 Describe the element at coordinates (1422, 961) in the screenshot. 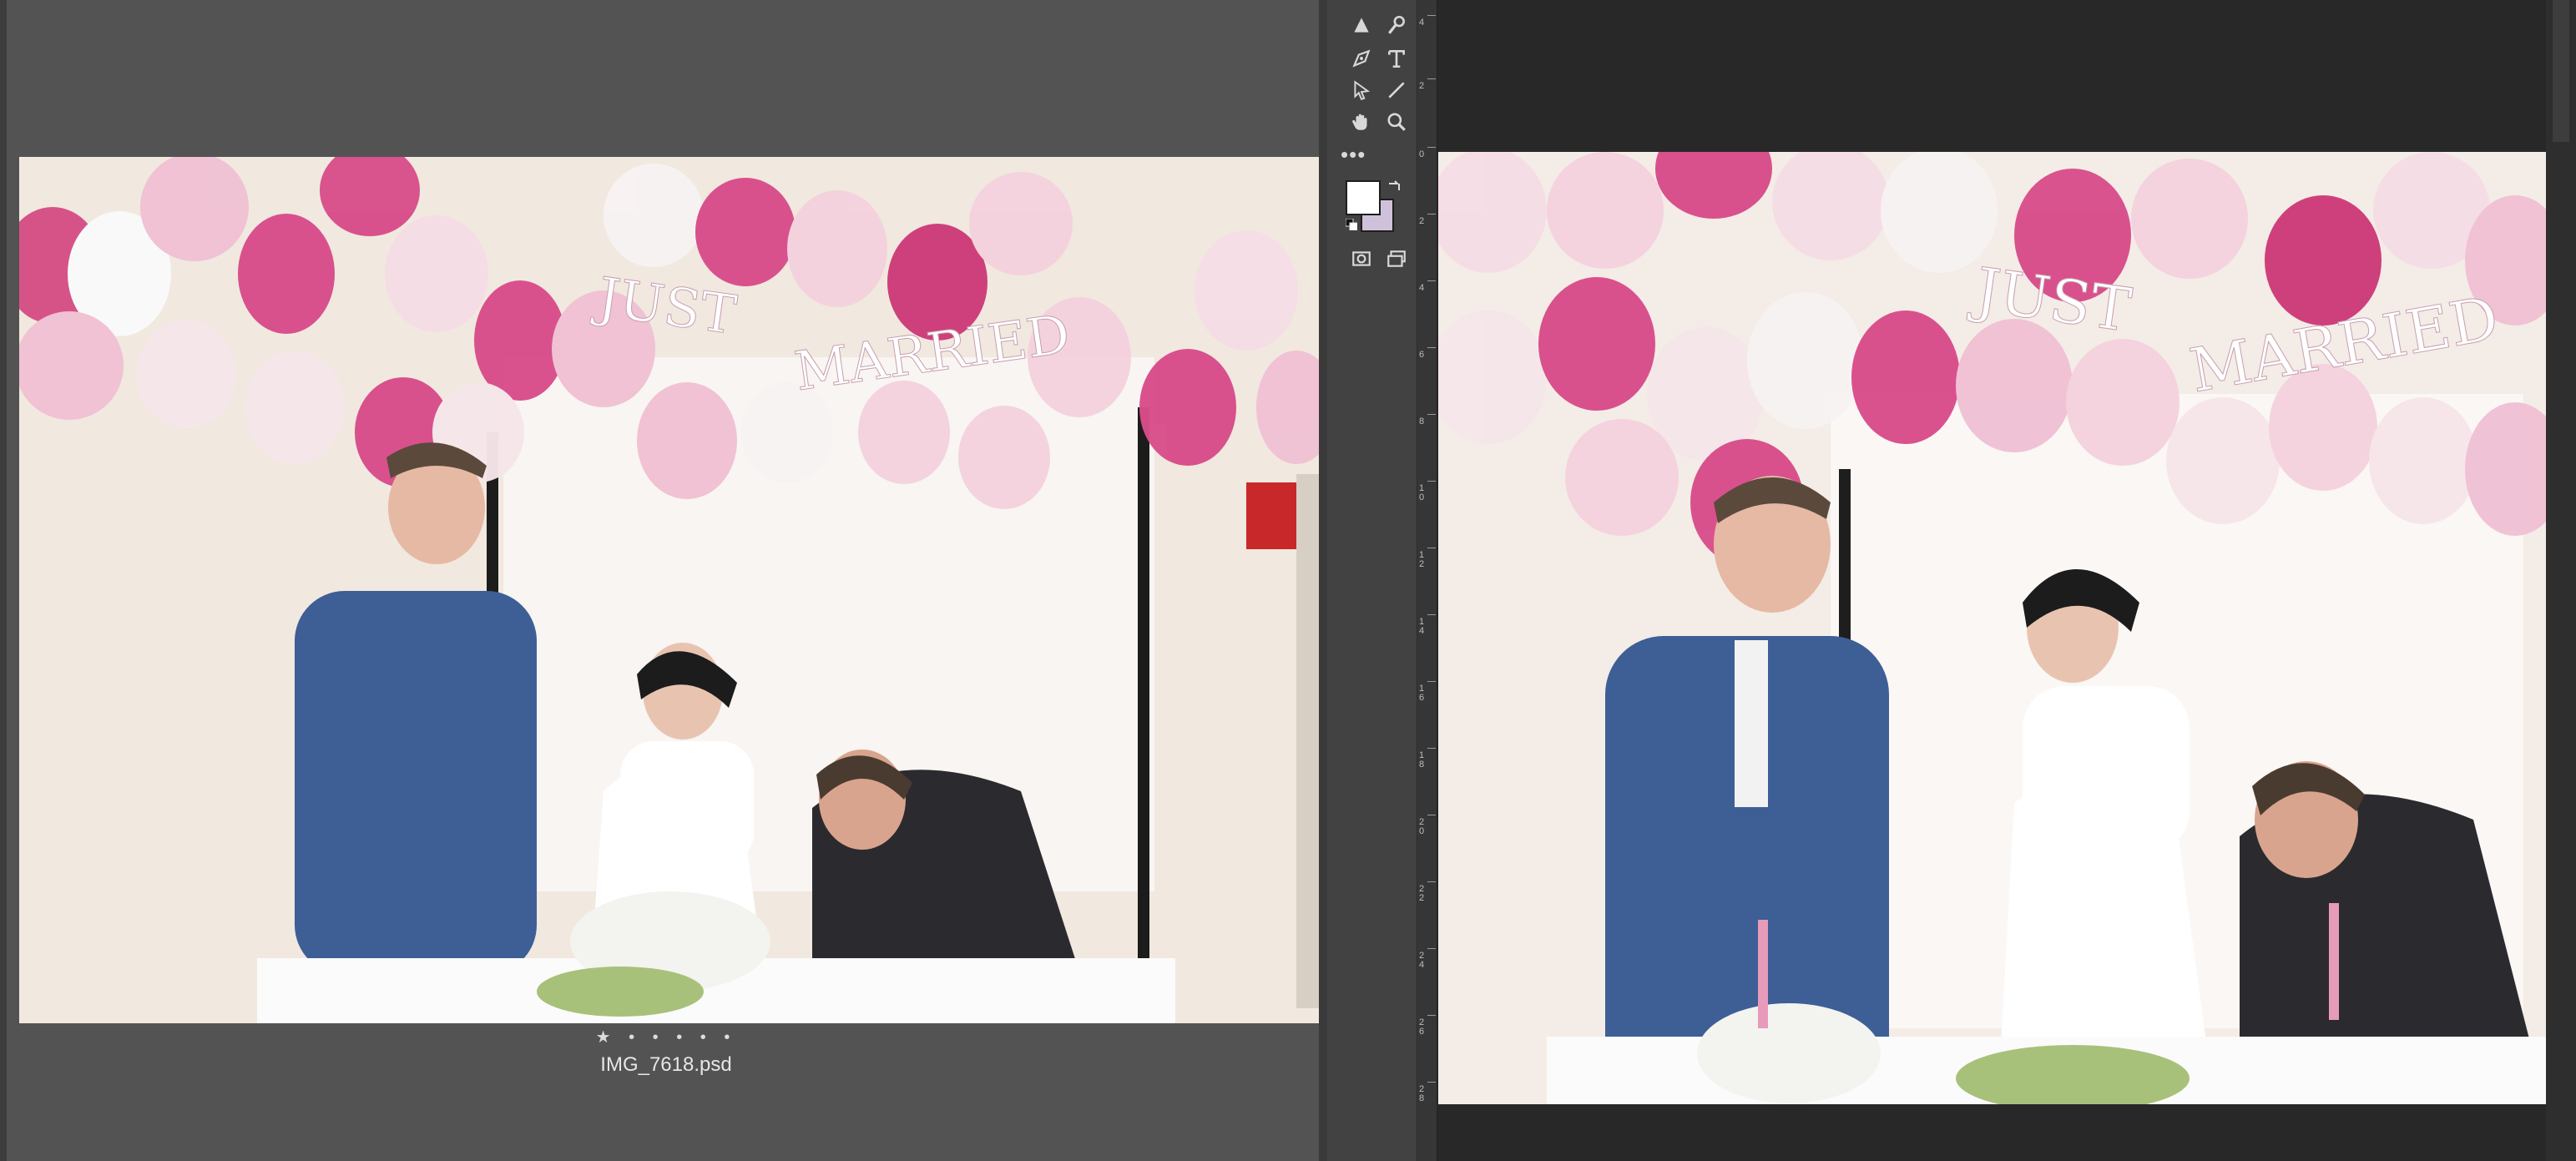

I see `ruler-label: 2 4` at that location.